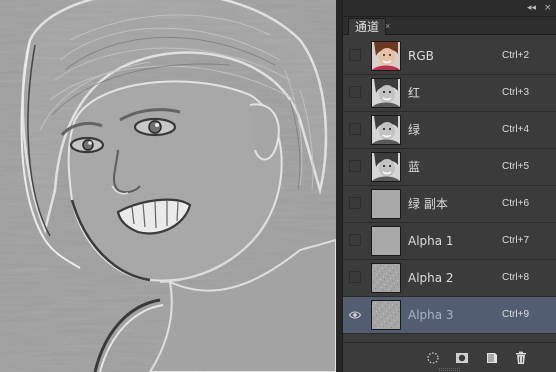 The height and width of the screenshot is (372, 556). I want to click on resize-grip-icon, so click(450, 369).